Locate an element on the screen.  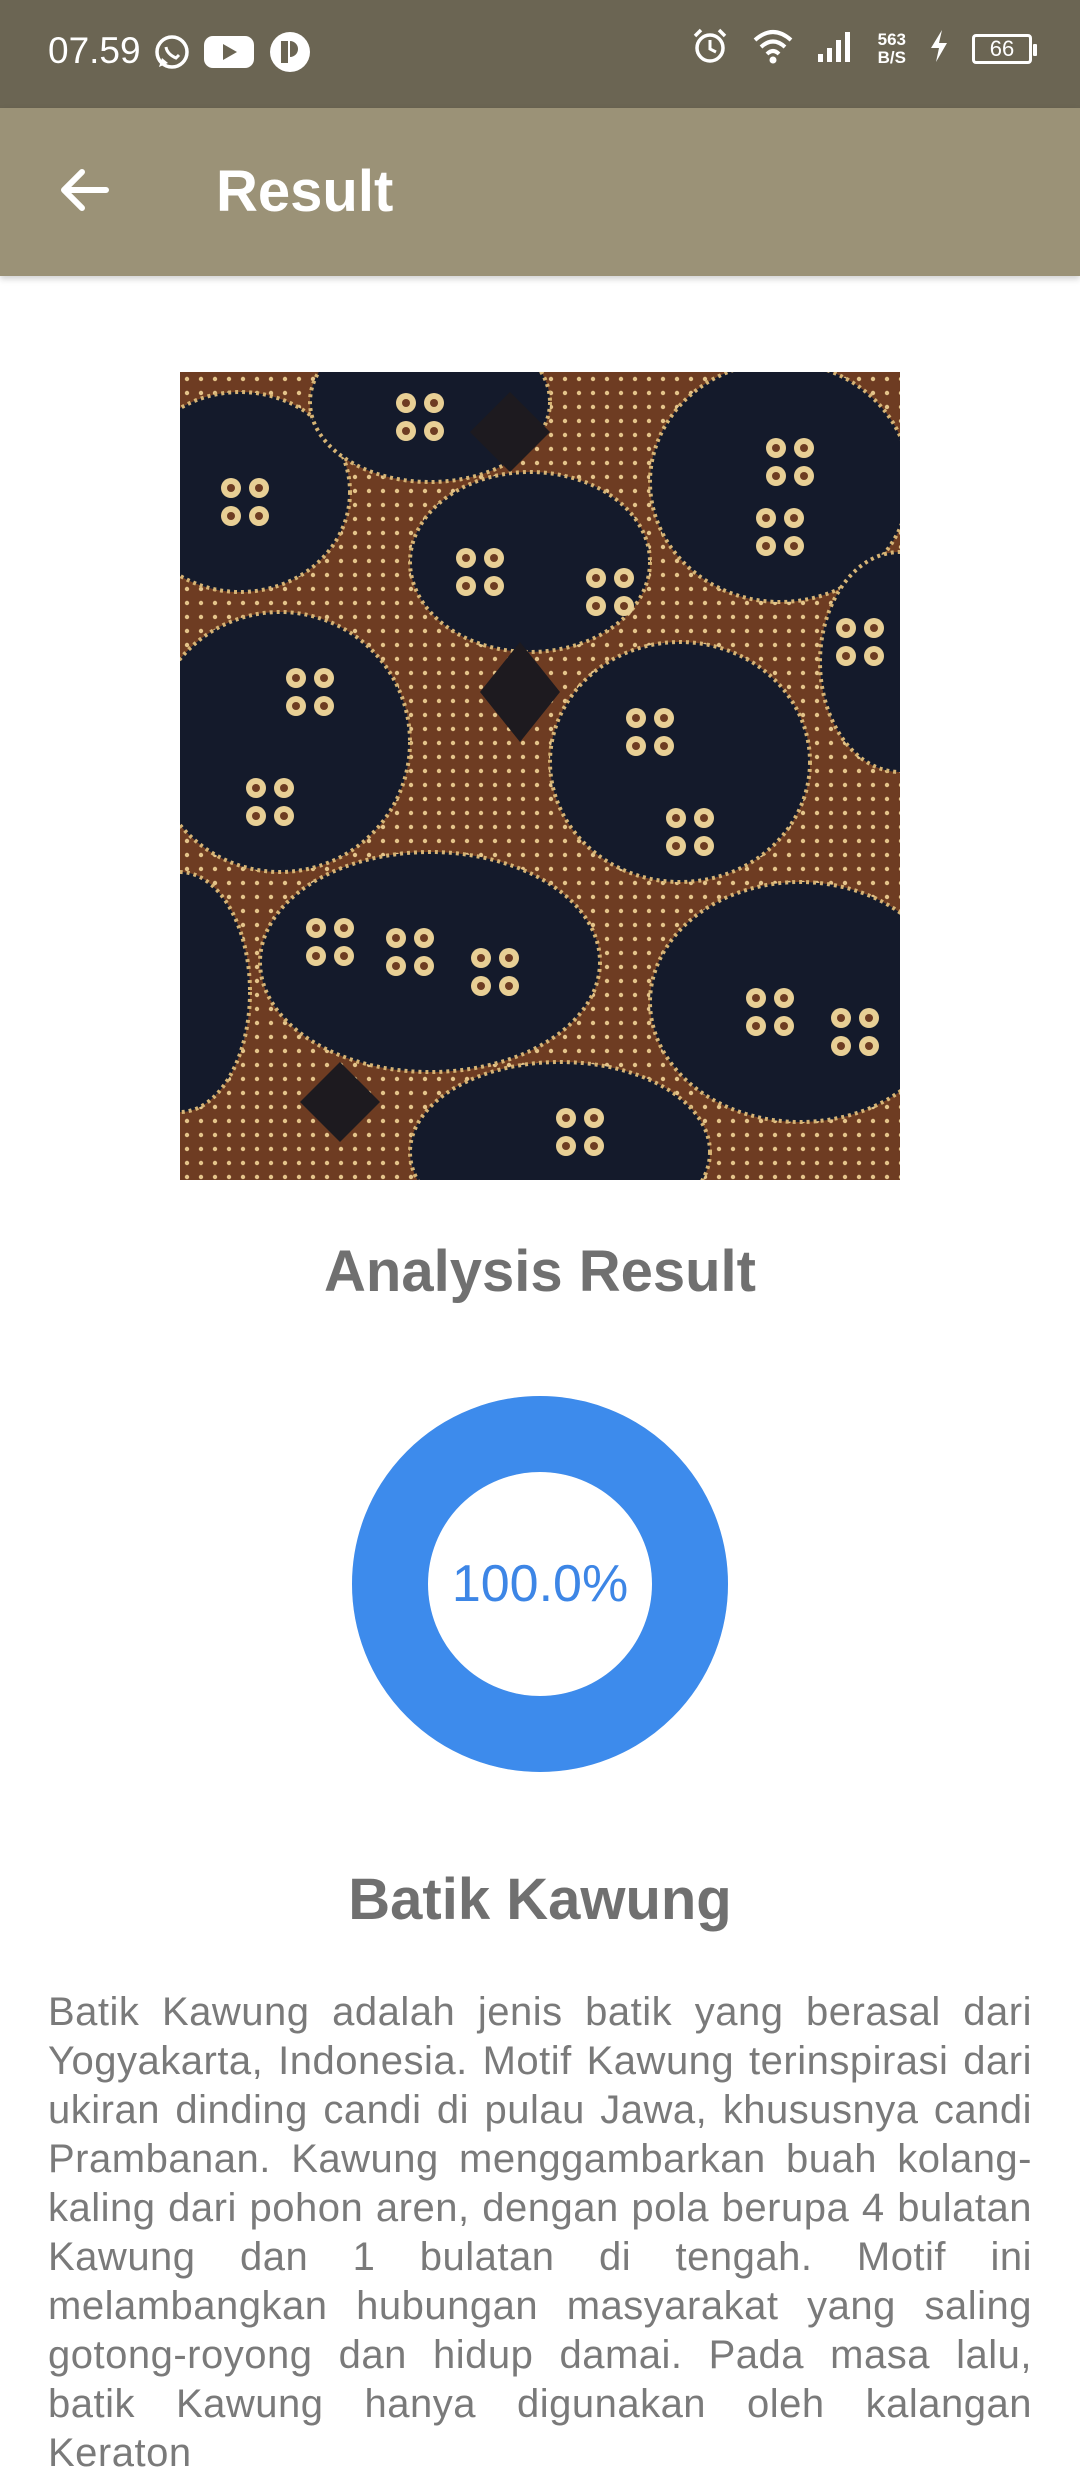
status-bar: 07.59 563 B/S 66 is located at coordinates (540, 54).